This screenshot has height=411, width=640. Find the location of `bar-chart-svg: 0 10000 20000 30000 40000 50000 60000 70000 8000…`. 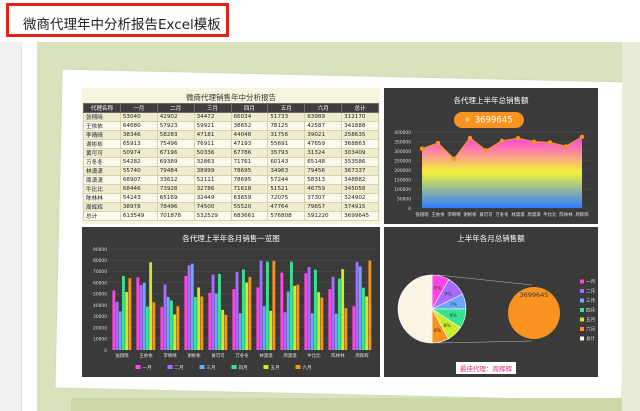

bar-chart-svg: 0 10000 20000 30000 40000 50000 60000 70000 8000… is located at coordinates (233, 309).